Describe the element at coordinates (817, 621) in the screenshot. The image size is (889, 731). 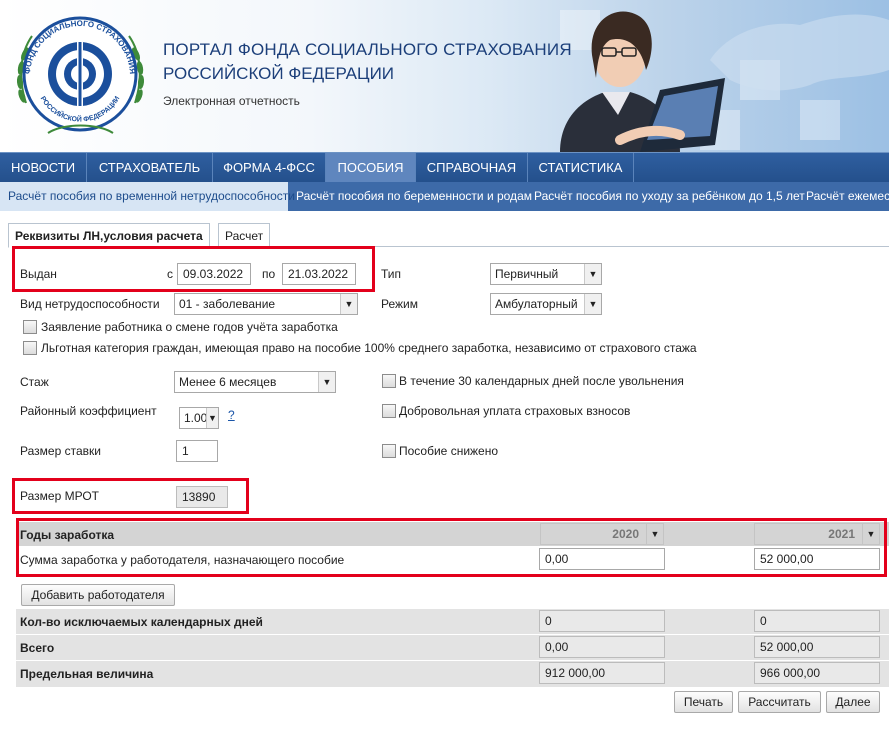
I see `excluded-days-2021: 0` at that location.